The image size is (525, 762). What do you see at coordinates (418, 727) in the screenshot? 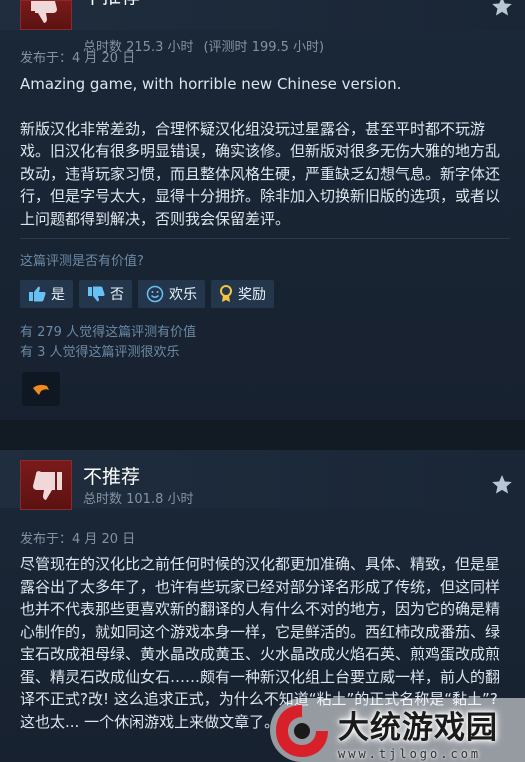
I see `watermark-title: 大统游戏园` at bounding box center [418, 727].